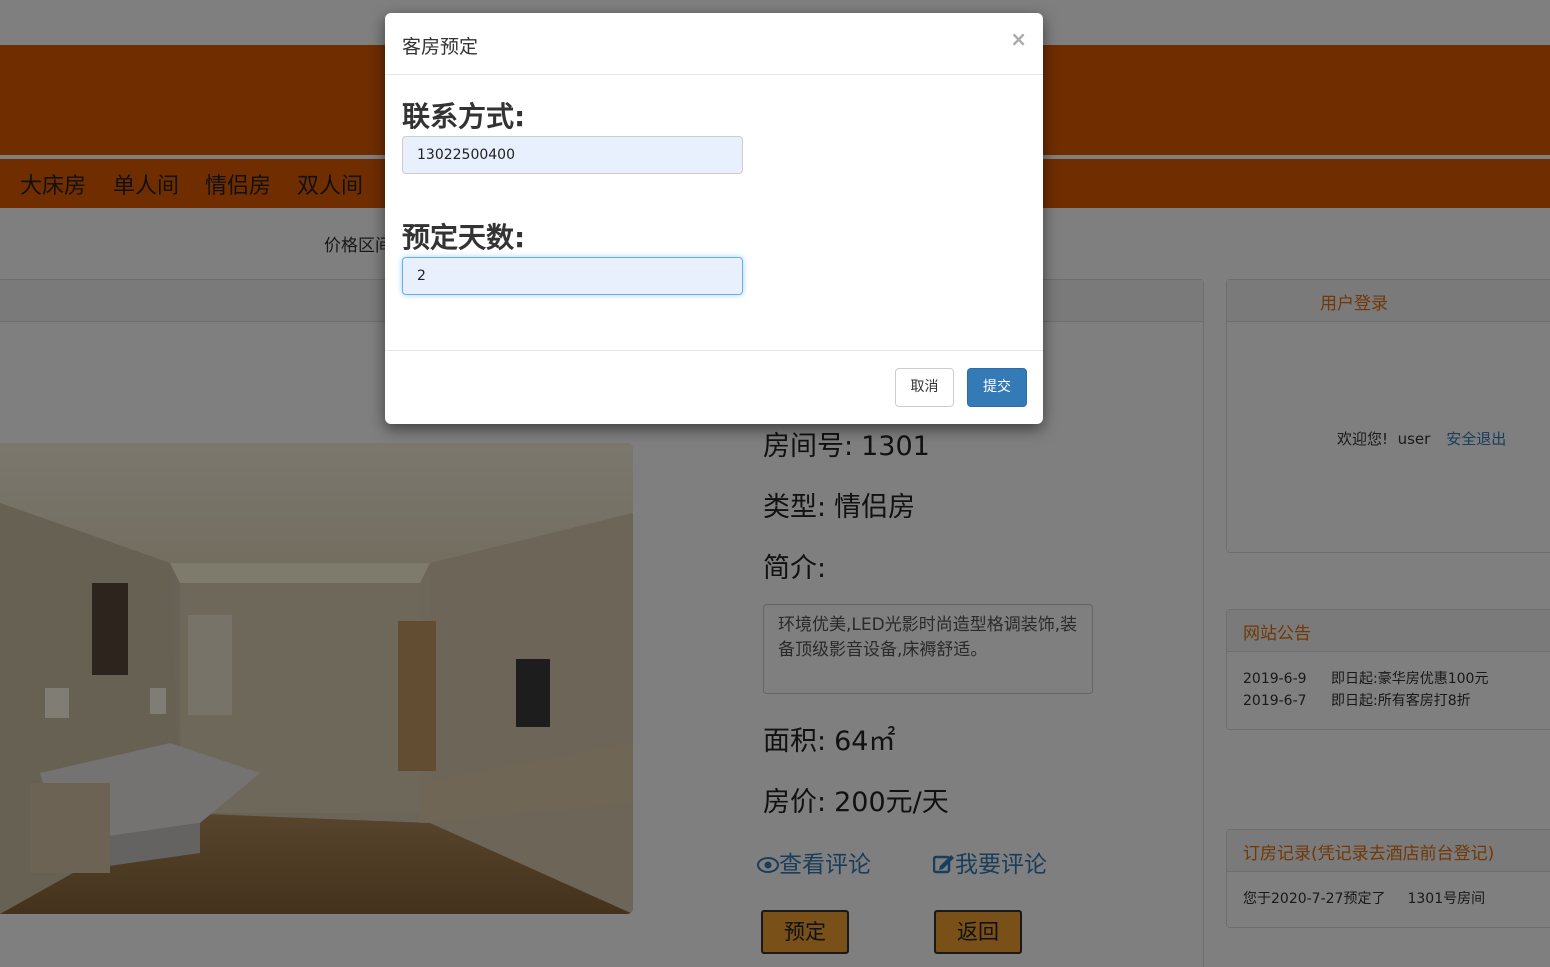 This screenshot has width=1550, height=967. I want to click on contact-label: 联系方式:, so click(464, 116).